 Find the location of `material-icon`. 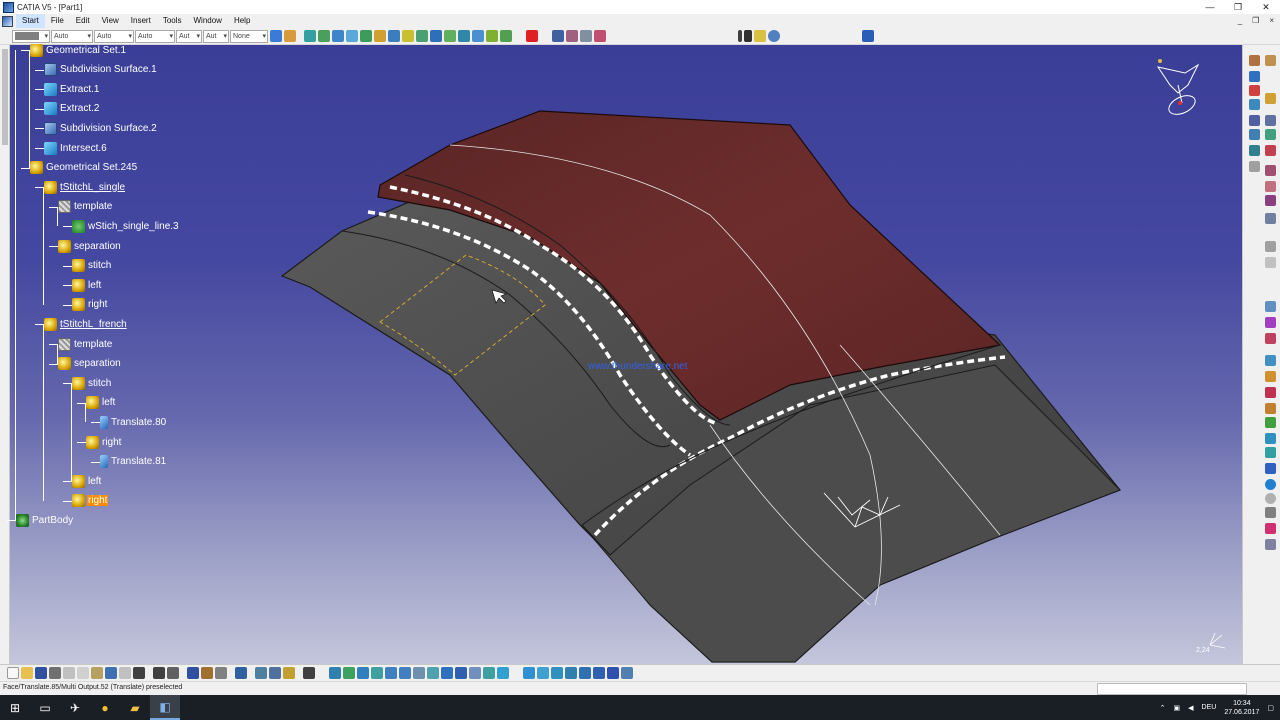

material-icon is located at coordinates (1270, 376).